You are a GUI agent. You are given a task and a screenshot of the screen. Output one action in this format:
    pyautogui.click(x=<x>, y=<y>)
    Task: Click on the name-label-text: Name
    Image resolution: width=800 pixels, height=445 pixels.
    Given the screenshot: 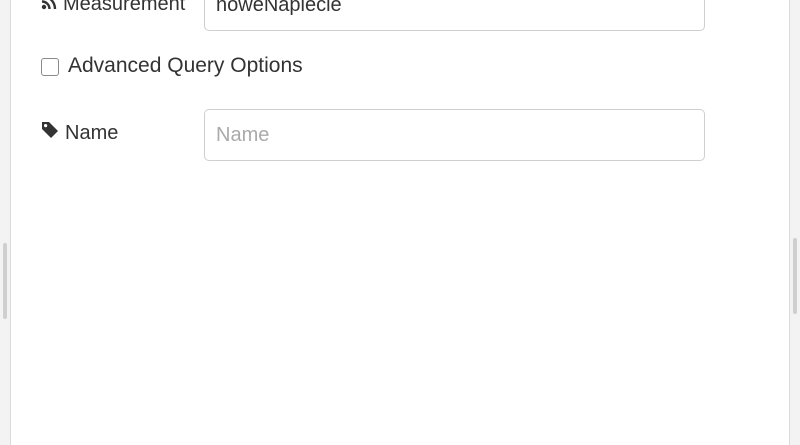 What is the action you would take?
    pyautogui.click(x=92, y=132)
    